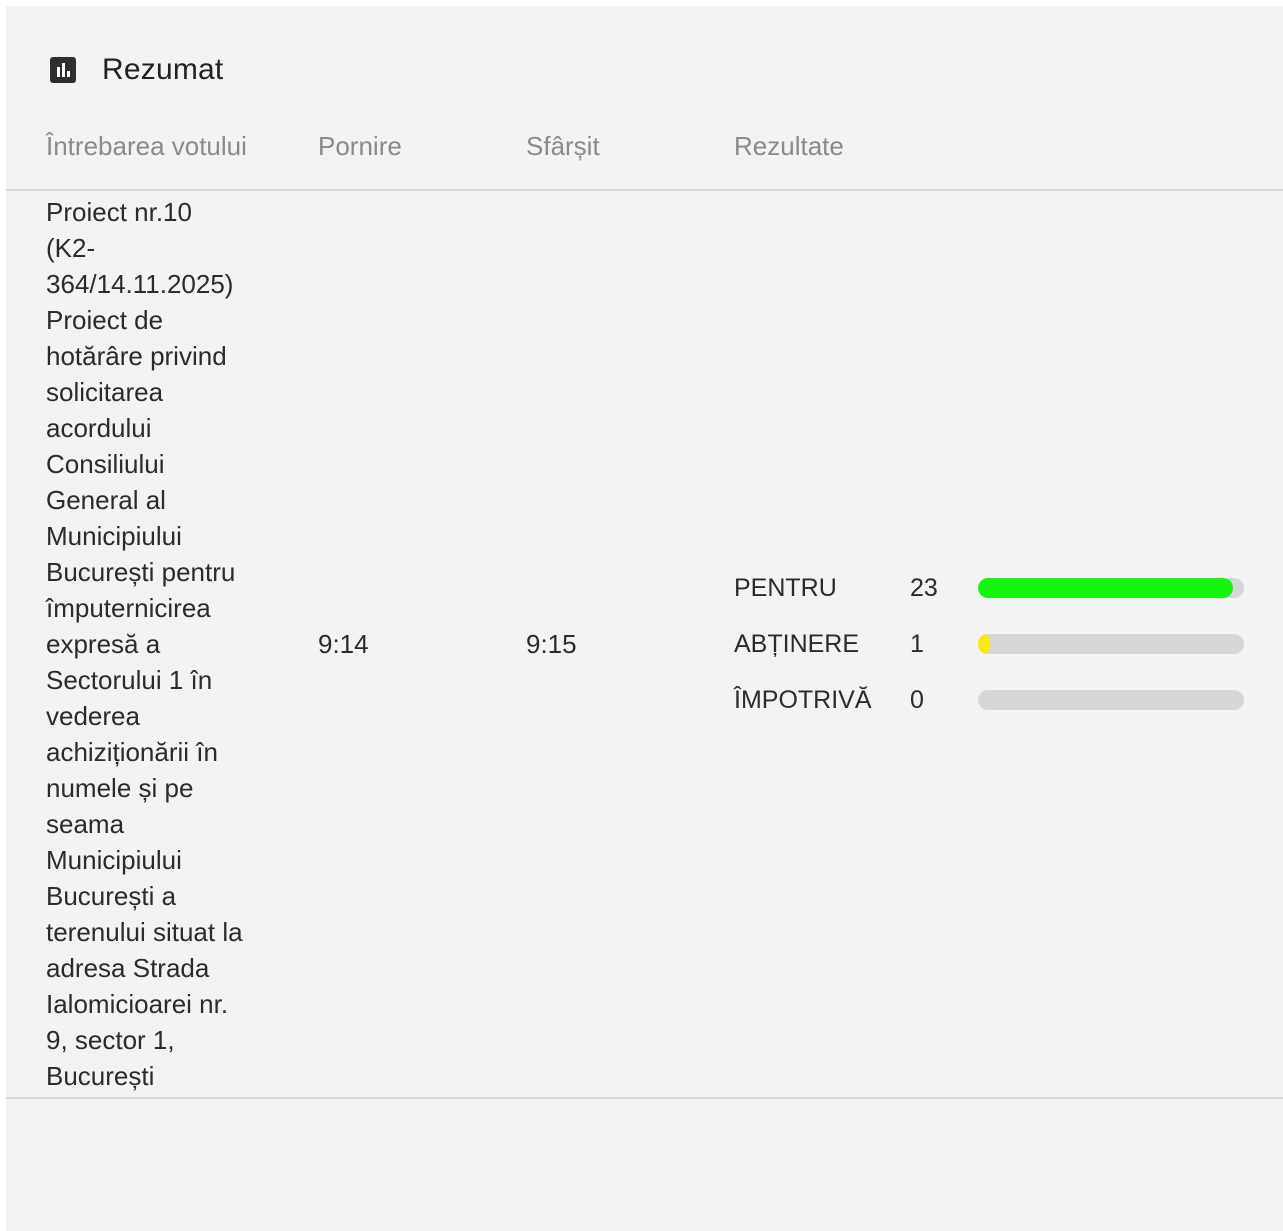 Image resolution: width=1283 pixels, height=1231 pixels. What do you see at coordinates (630, 147) in the screenshot?
I see `column-header-end: Sfârșit` at bounding box center [630, 147].